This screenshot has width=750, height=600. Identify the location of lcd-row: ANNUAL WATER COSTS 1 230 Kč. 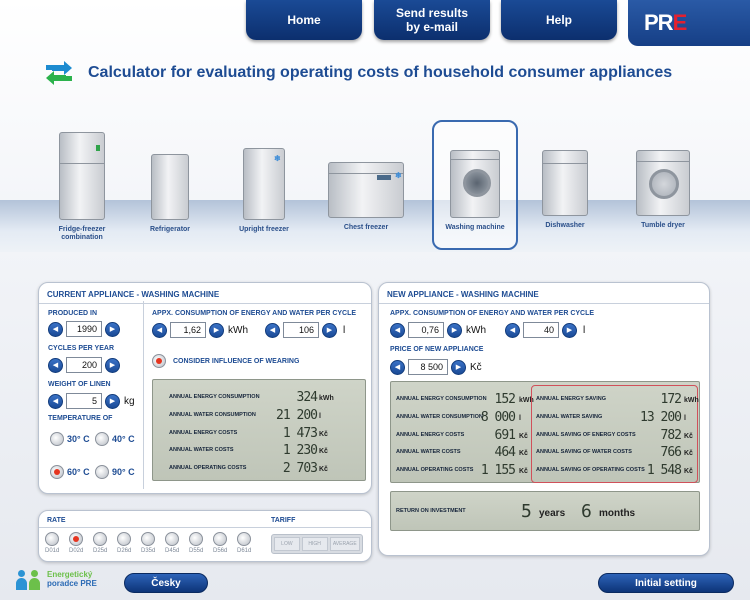
(259, 451).